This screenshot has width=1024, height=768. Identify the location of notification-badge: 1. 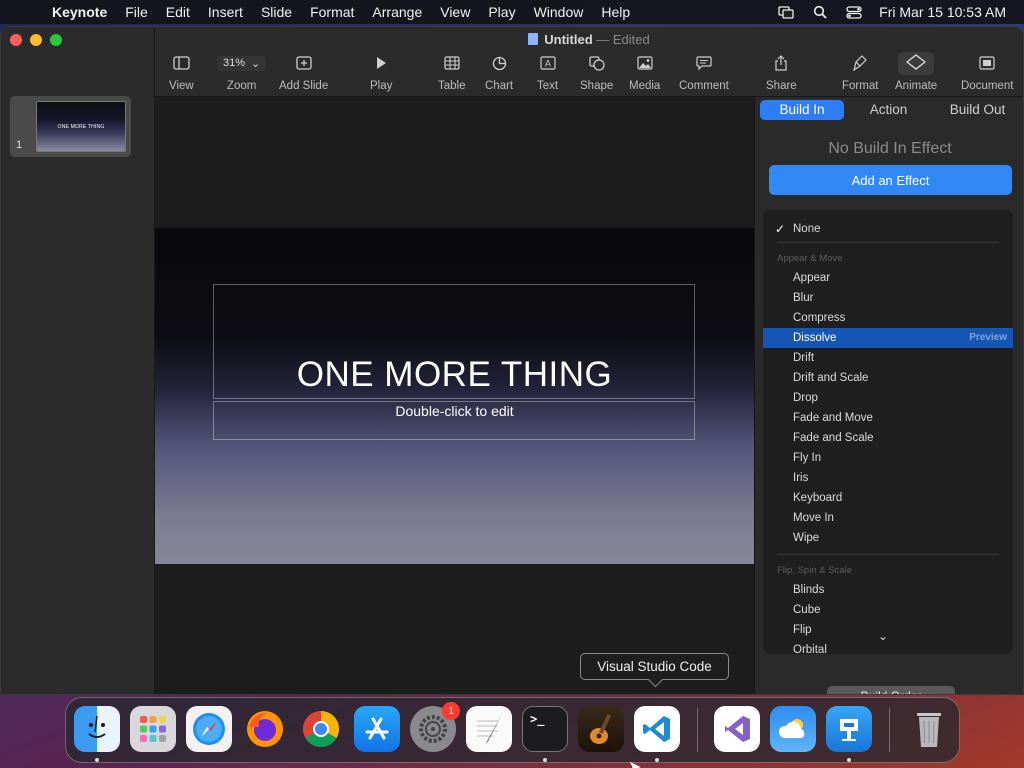
(451, 711).